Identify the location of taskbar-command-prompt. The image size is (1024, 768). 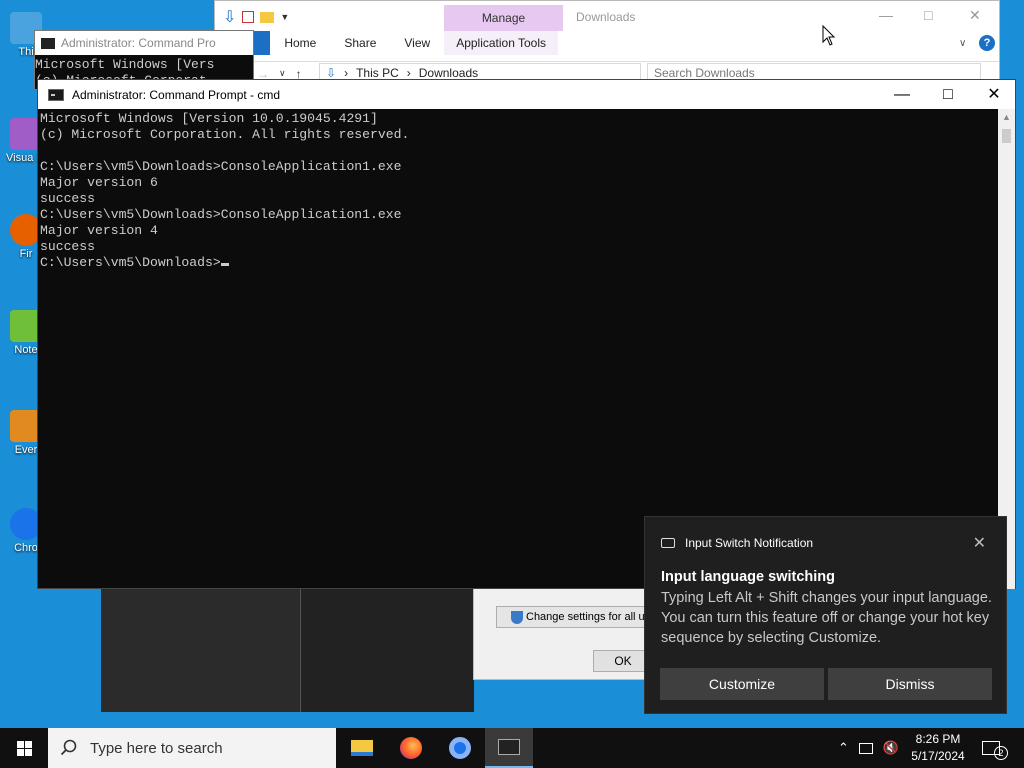
(509, 748).